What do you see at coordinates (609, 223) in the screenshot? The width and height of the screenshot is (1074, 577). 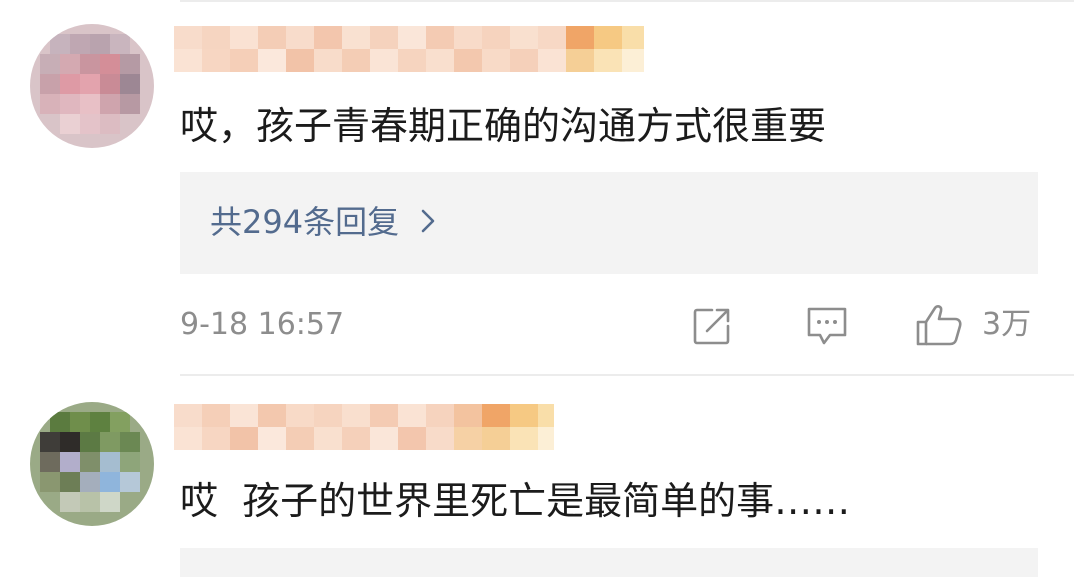 I see `reply-summary-box: 共294条回复` at bounding box center [609, 223].